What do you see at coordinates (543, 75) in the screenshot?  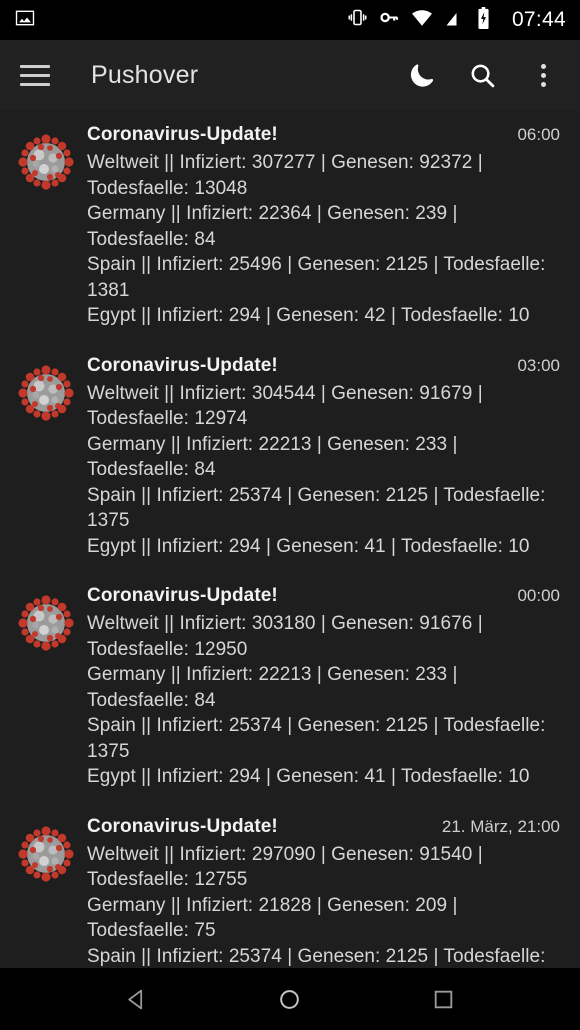 I see `more-vertical-icon` at bounding box center [543, 75].